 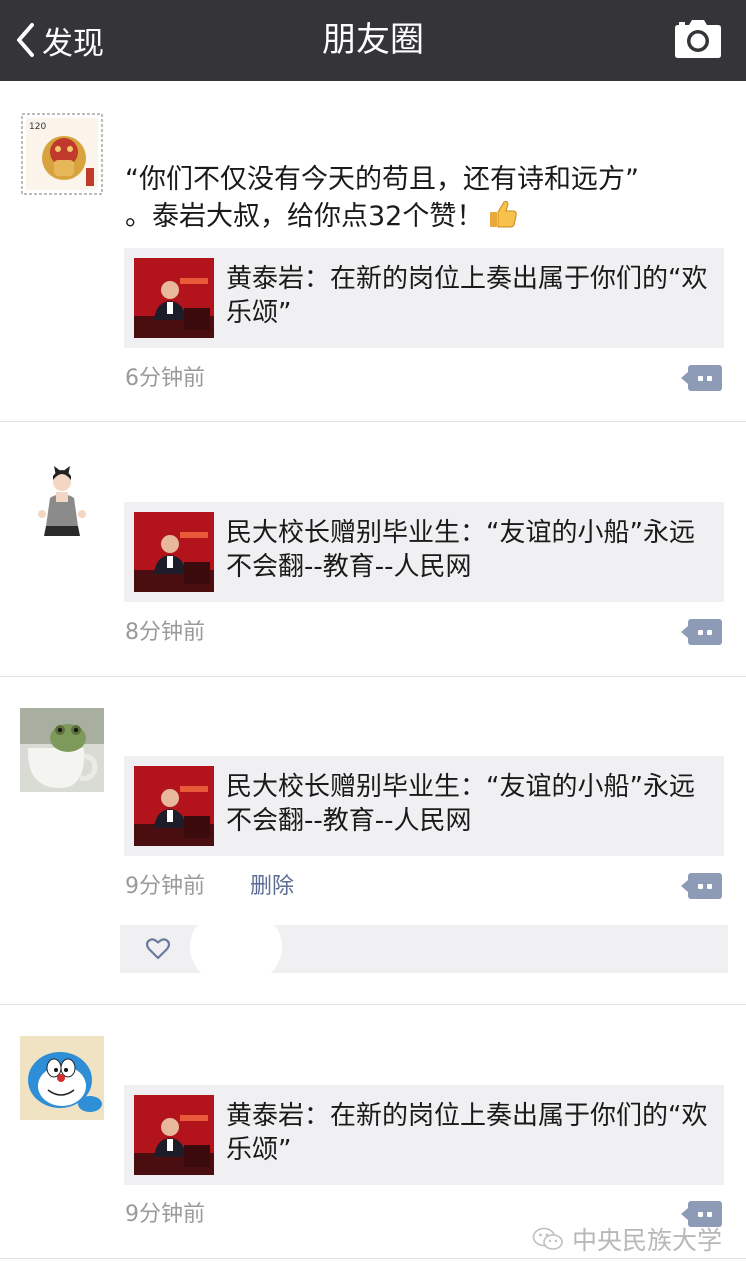 I want to click on page-title: 朋友圈, so click(x=373, y=40).